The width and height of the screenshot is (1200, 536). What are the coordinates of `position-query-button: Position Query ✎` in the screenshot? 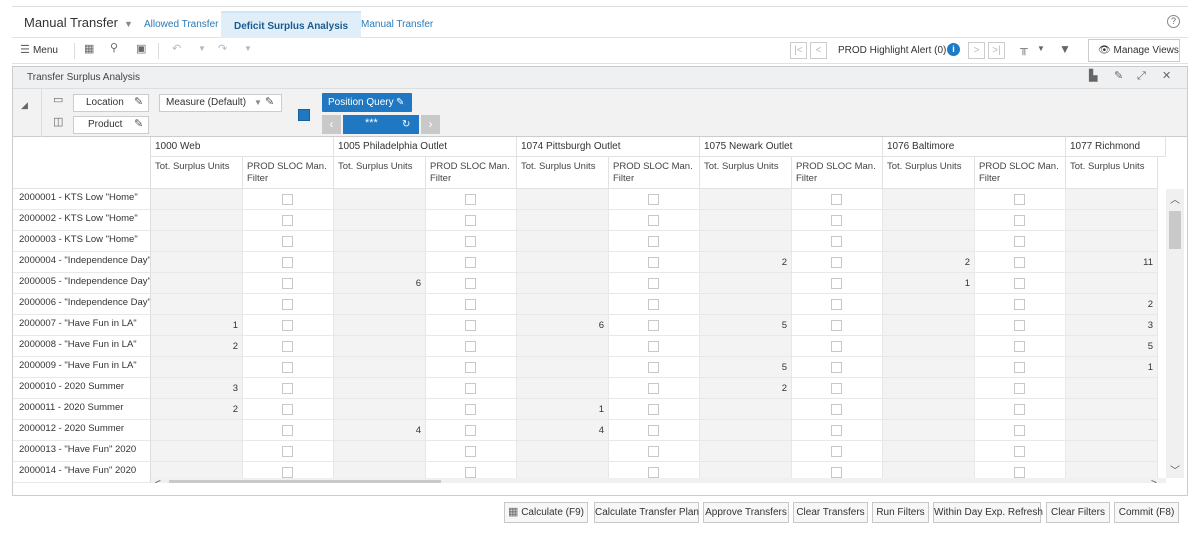 It's located at (367, 102).